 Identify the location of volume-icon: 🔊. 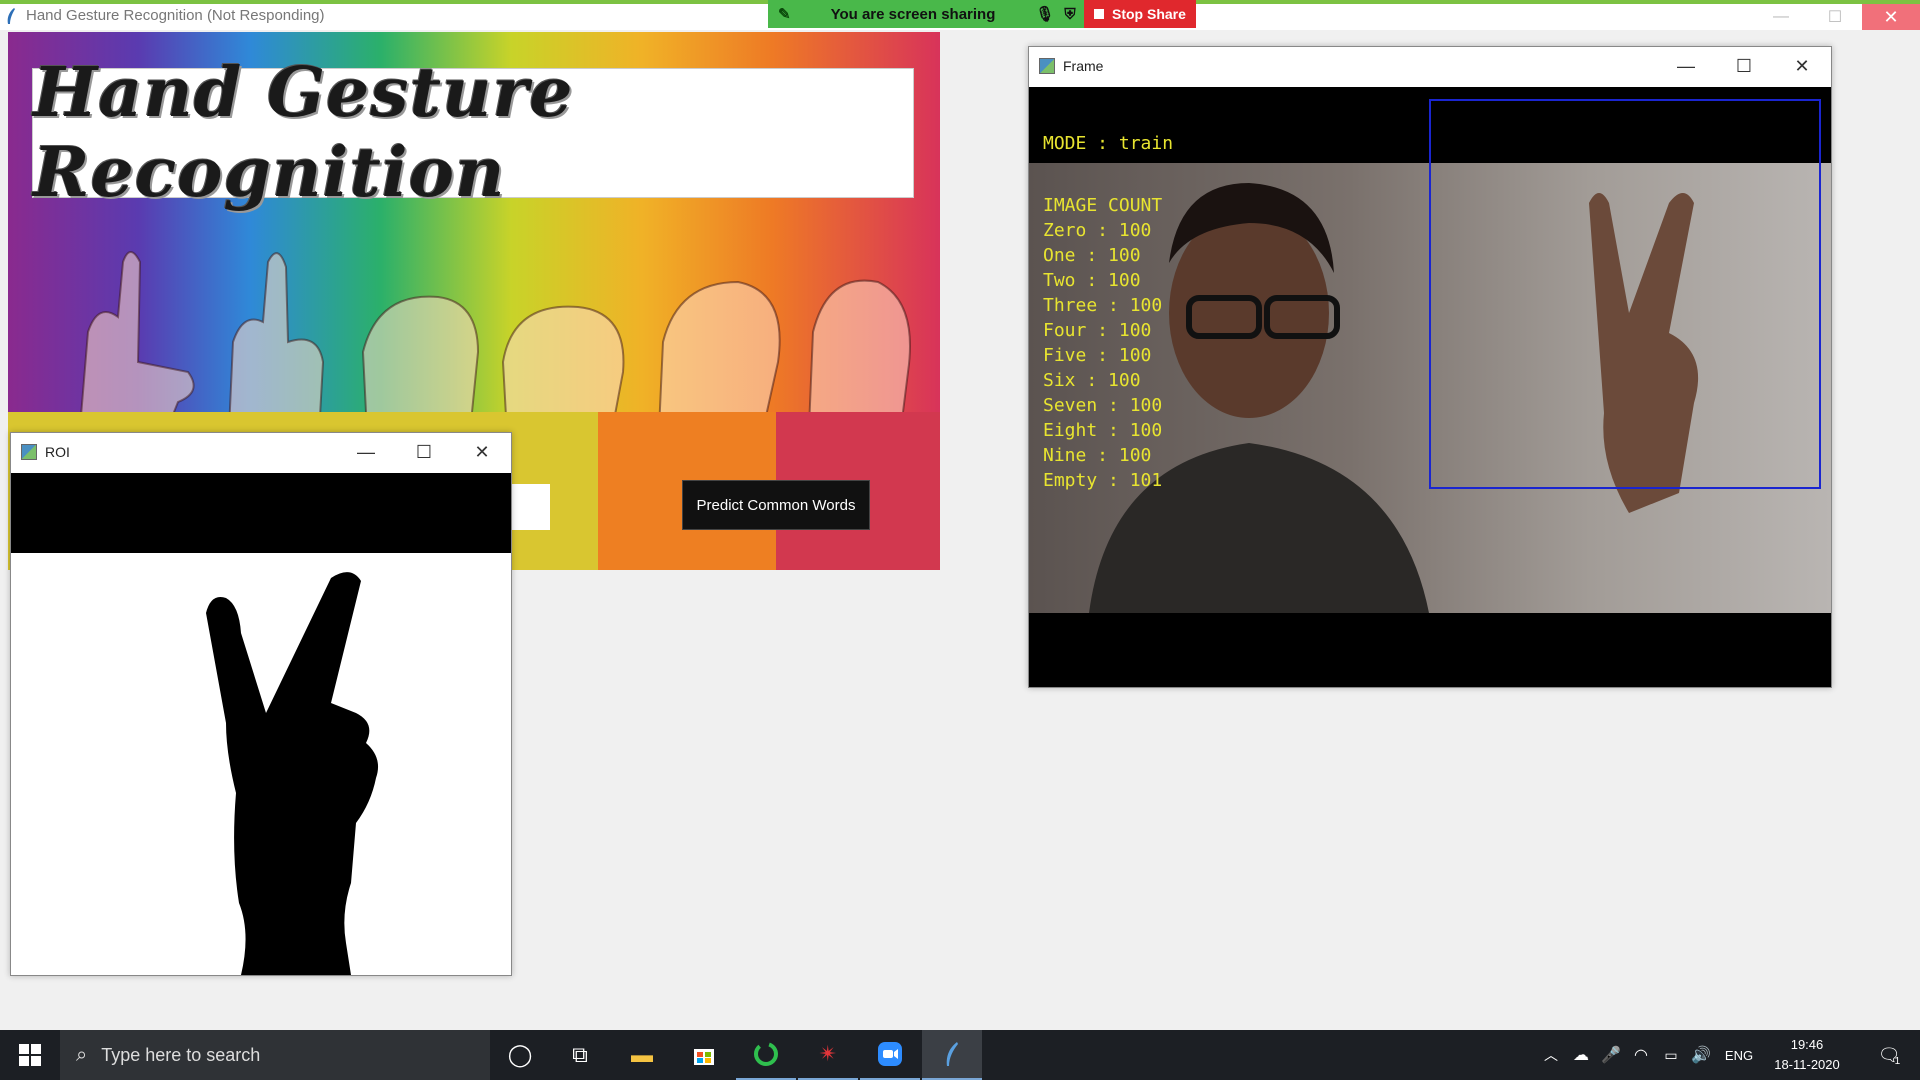
(1701, 1055).